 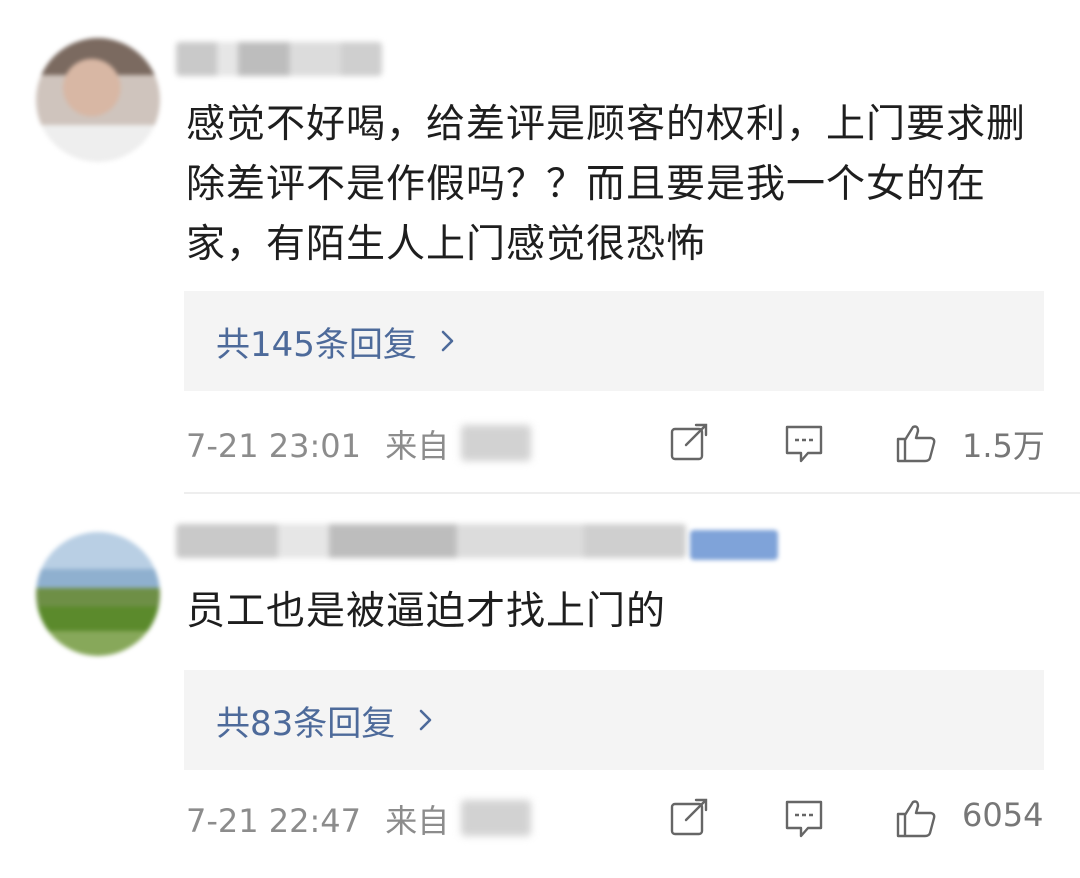 What do you see at coordinates (274, 446) in the screenshot?
I see `comment-timestamp: 7-21 23:01` at bounding box center [274, 446].